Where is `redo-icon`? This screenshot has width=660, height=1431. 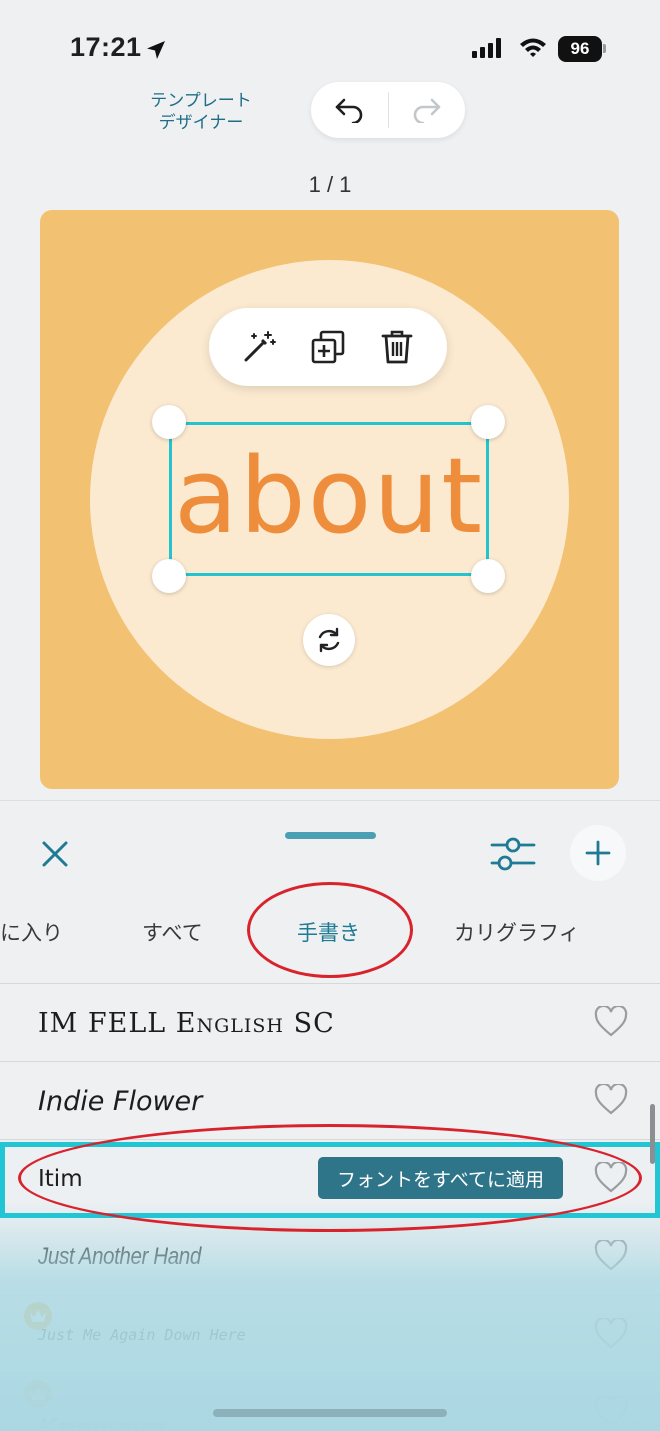 redo-icon is located at coordinates (427, 110).